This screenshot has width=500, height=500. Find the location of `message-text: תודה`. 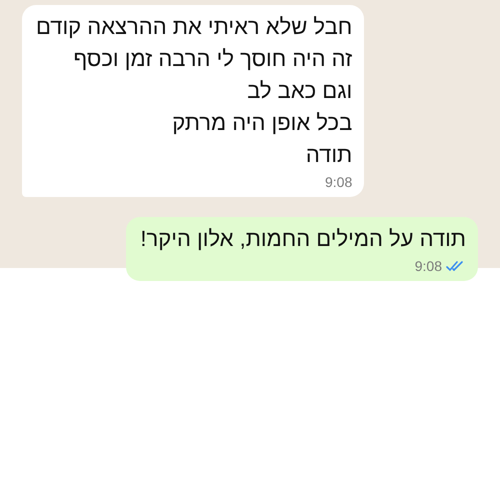

message-text: תודה is located at coordinates (329, 155).